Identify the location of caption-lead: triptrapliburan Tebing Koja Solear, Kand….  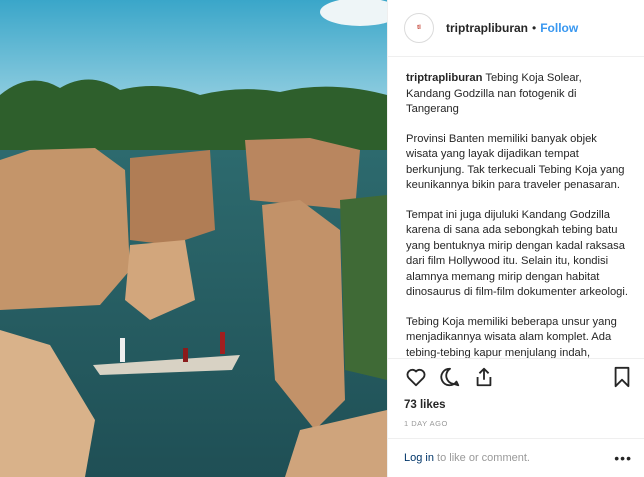
(517, 94).